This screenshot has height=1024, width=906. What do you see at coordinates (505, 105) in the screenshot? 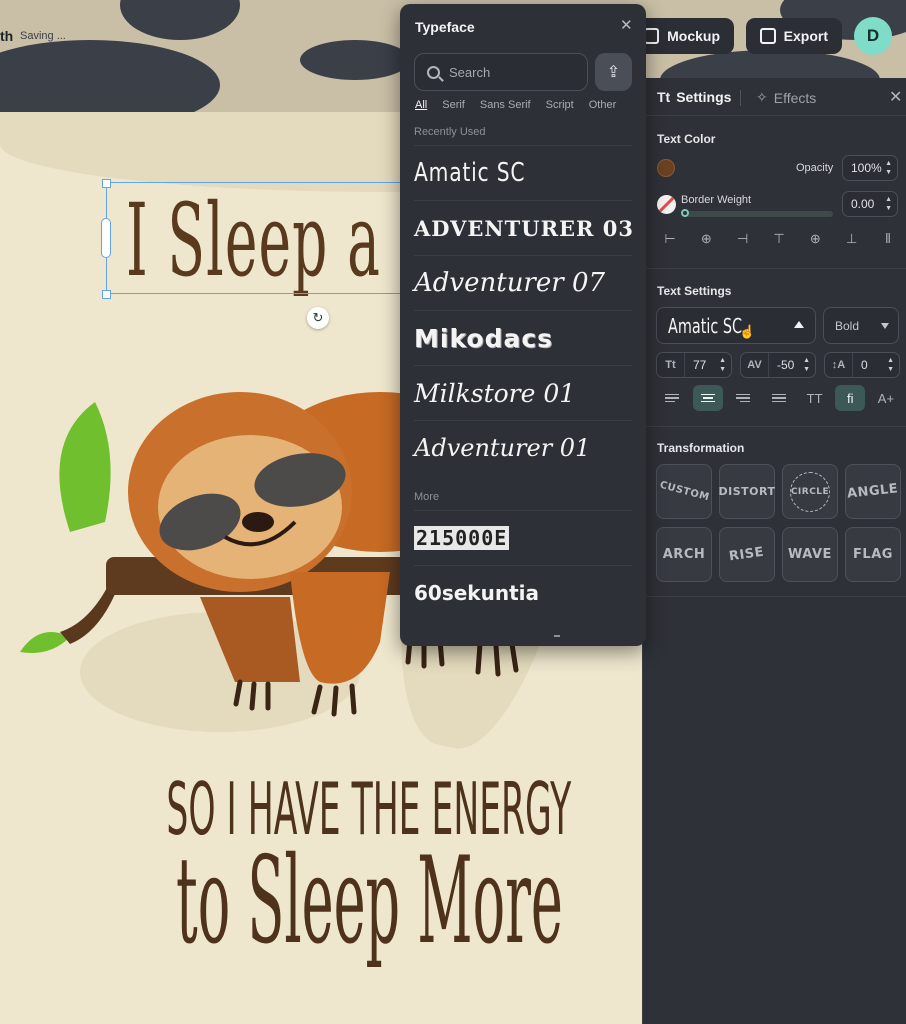
I see `tab-sans-serif: Sans Serif` at bounding box center [505, 105].